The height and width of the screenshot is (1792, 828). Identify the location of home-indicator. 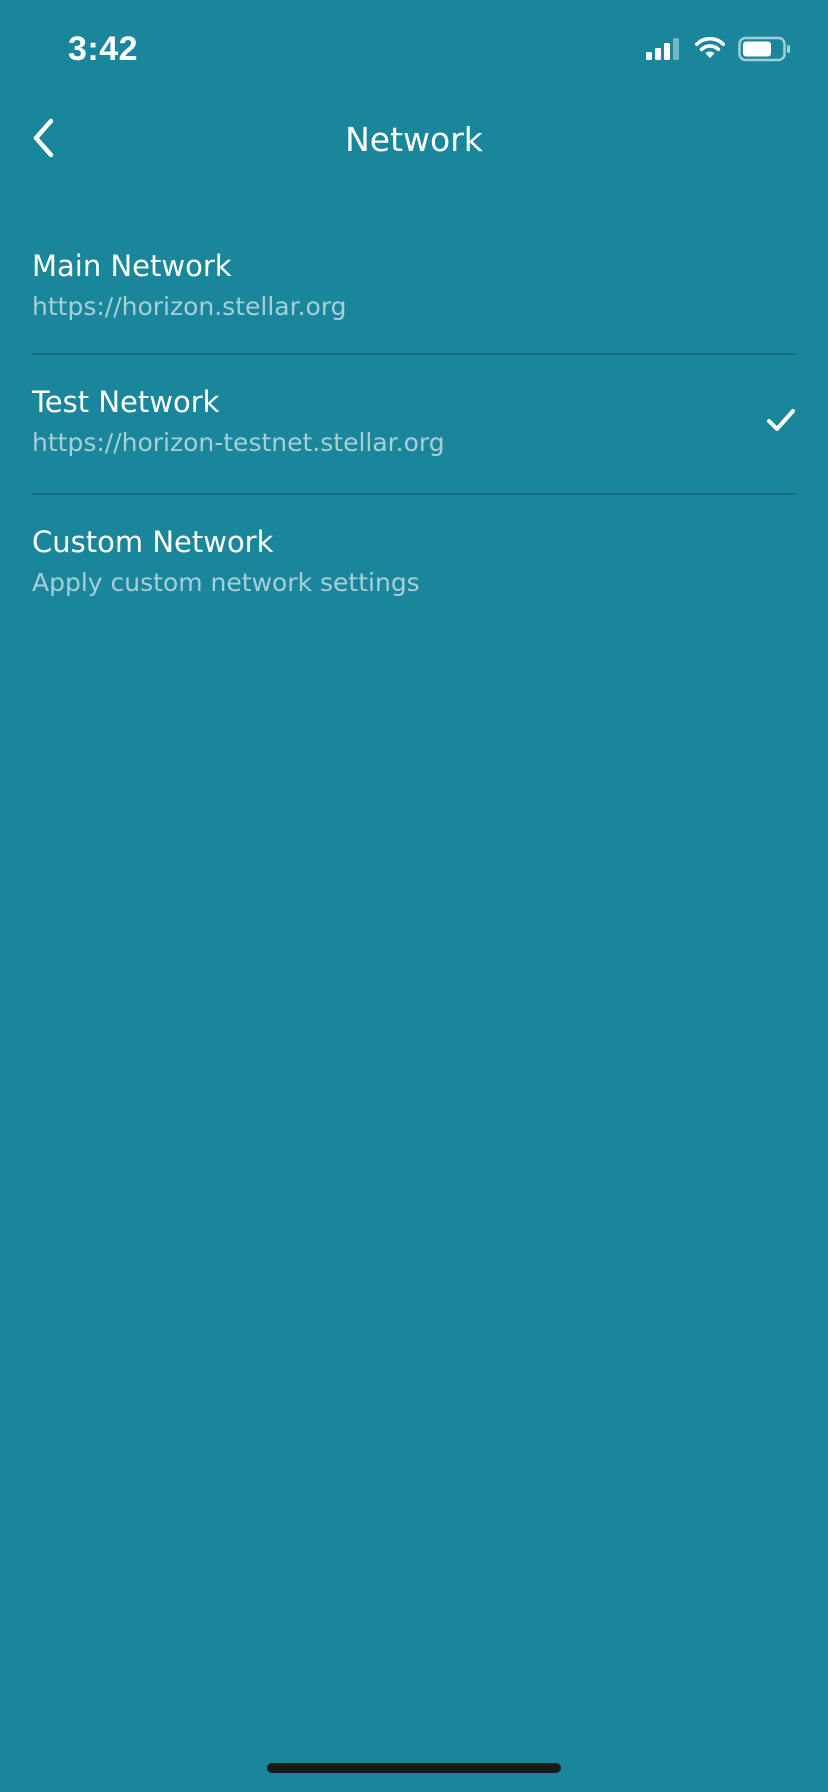
(414, 1768).